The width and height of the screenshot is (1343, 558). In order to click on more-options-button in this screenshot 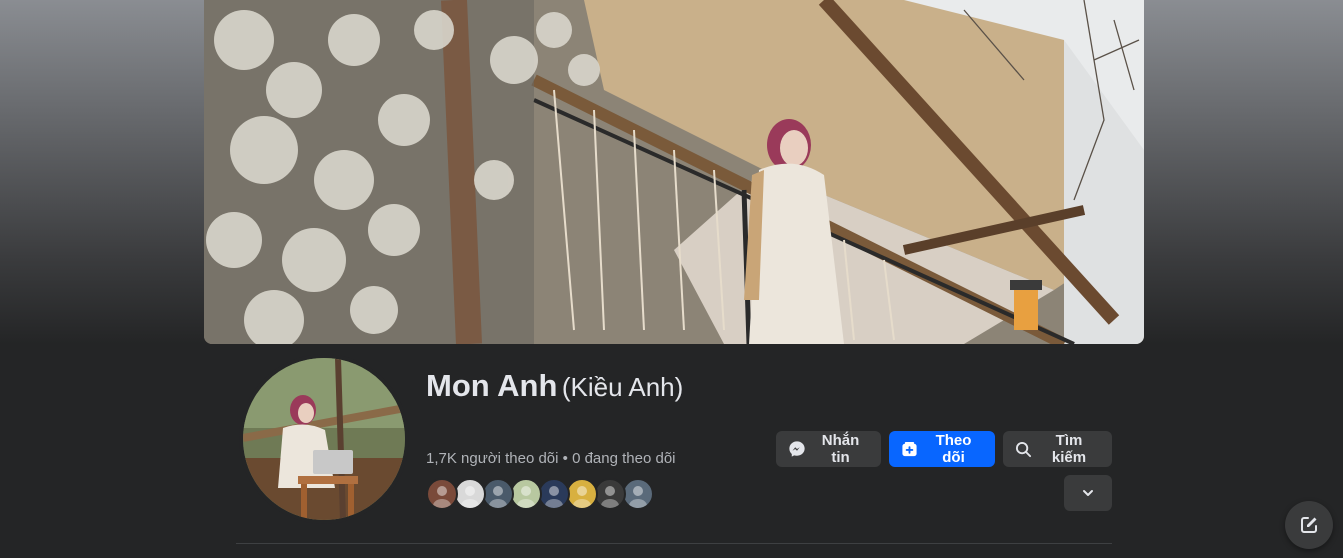, I will do `click(1088, 493)`.